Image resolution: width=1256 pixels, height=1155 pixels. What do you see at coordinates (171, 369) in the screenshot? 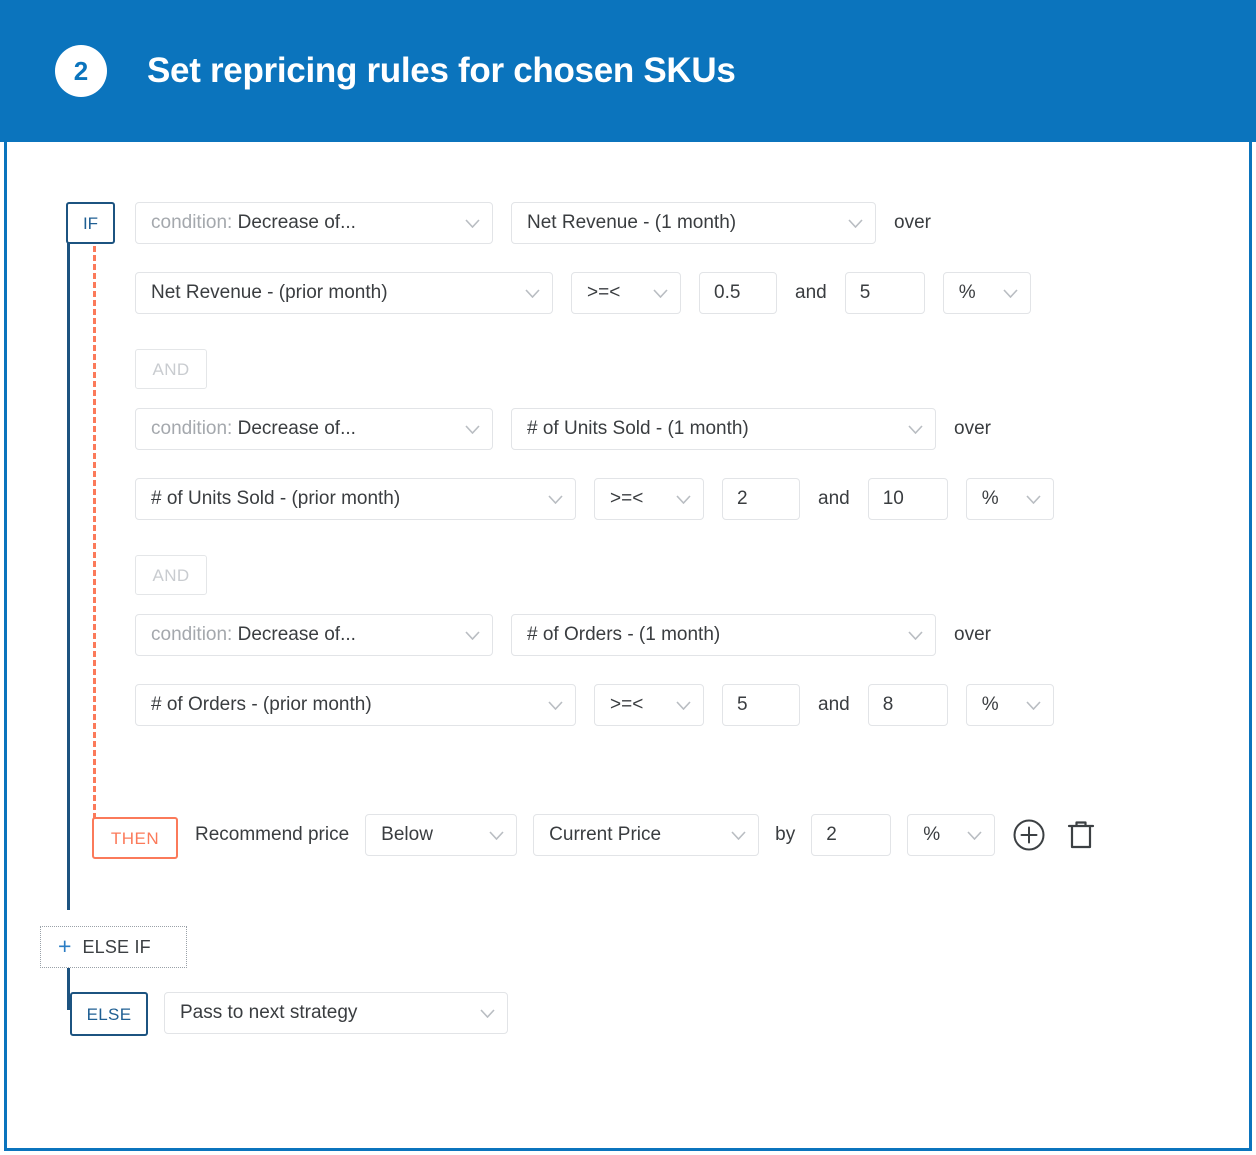
I see `and-badge-1: AND` at bounding box center [171, 369].